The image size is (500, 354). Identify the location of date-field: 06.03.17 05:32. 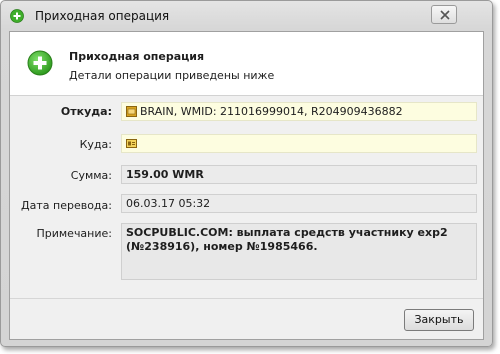
(299, 203).